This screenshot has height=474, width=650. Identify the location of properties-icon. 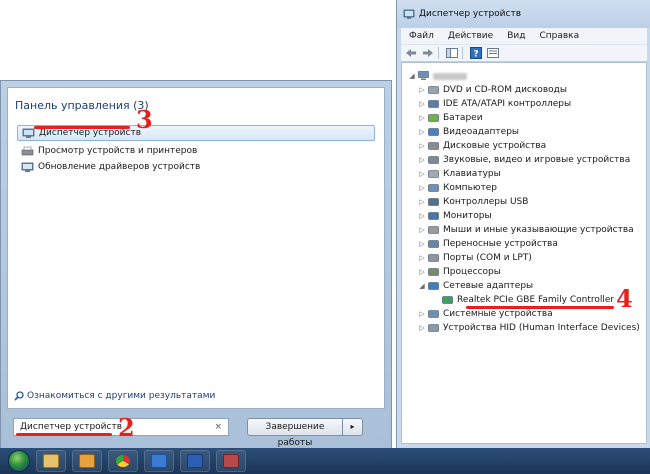
(493, 53).